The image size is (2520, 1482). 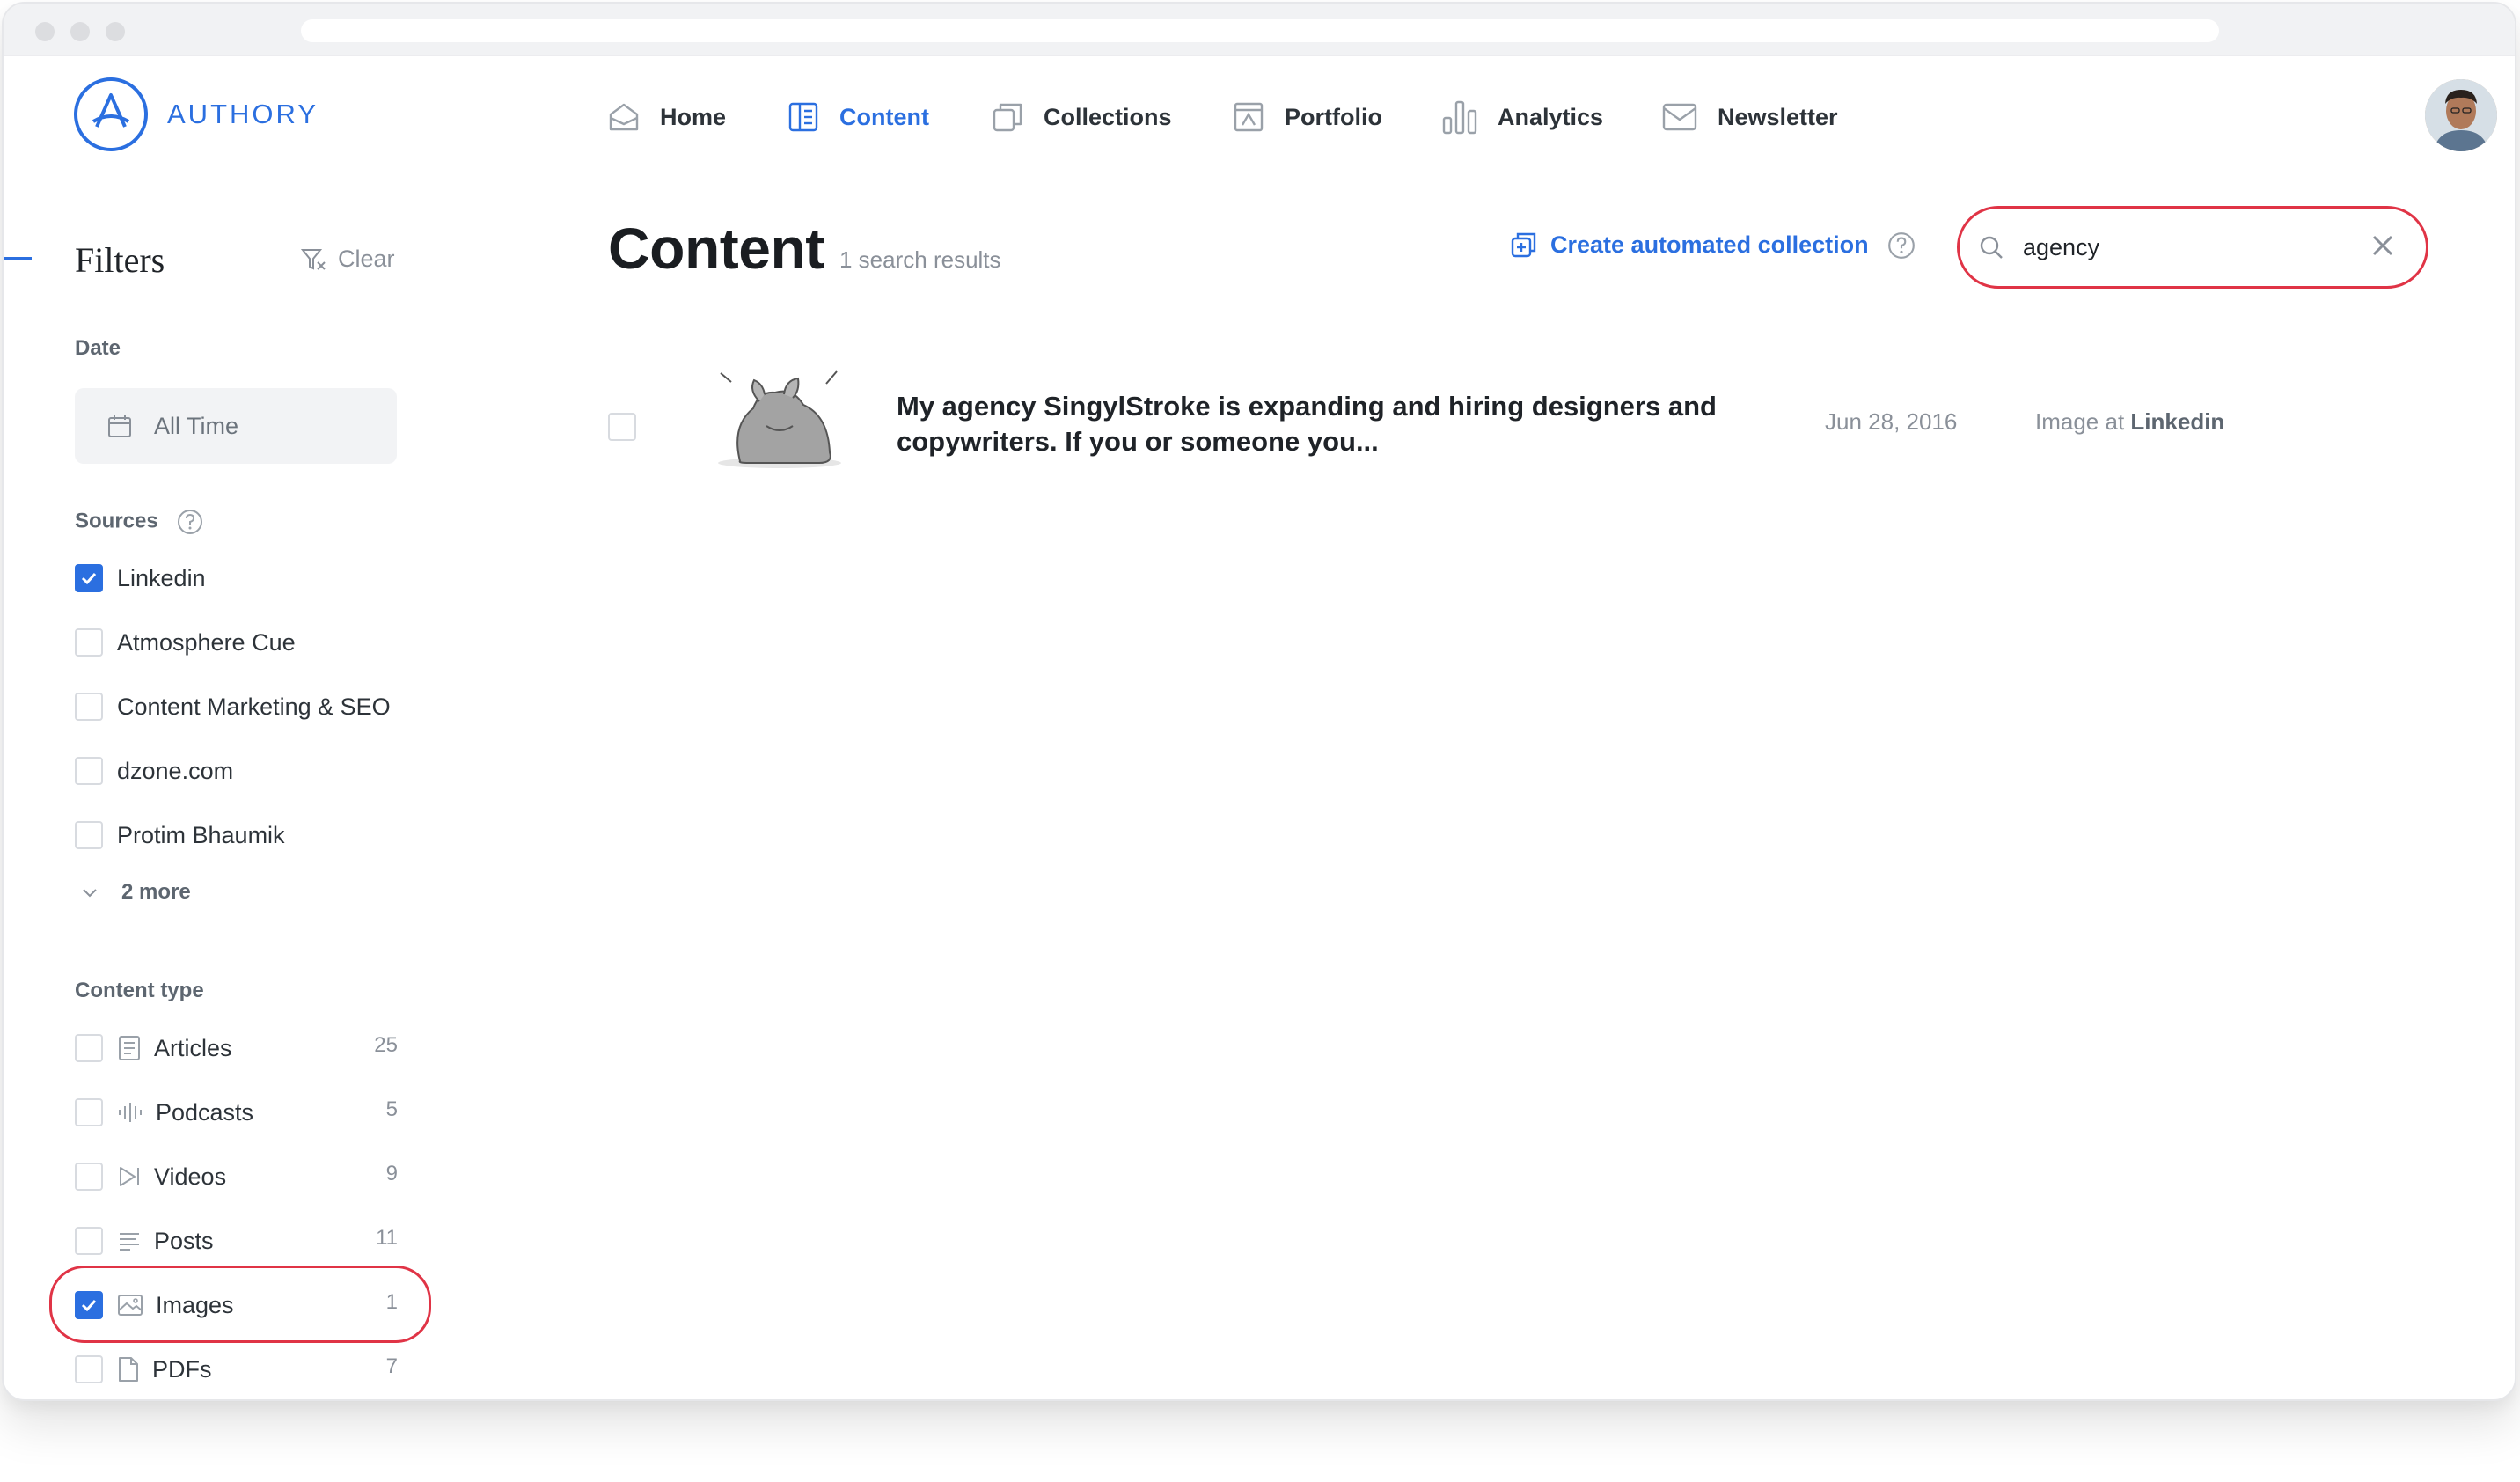 I want to click on source-atmosphere-cue: Atmosphere Cue, so click(x=185, y=643).